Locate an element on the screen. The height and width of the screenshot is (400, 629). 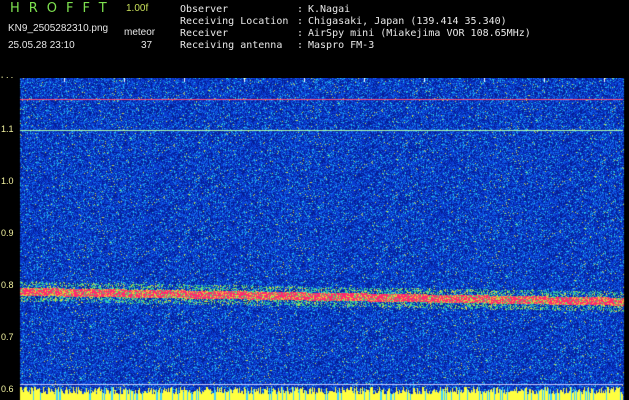
meta-value-location: Chigasaki, Japan (139.414 35.340) is located at coordinates (407, 21).